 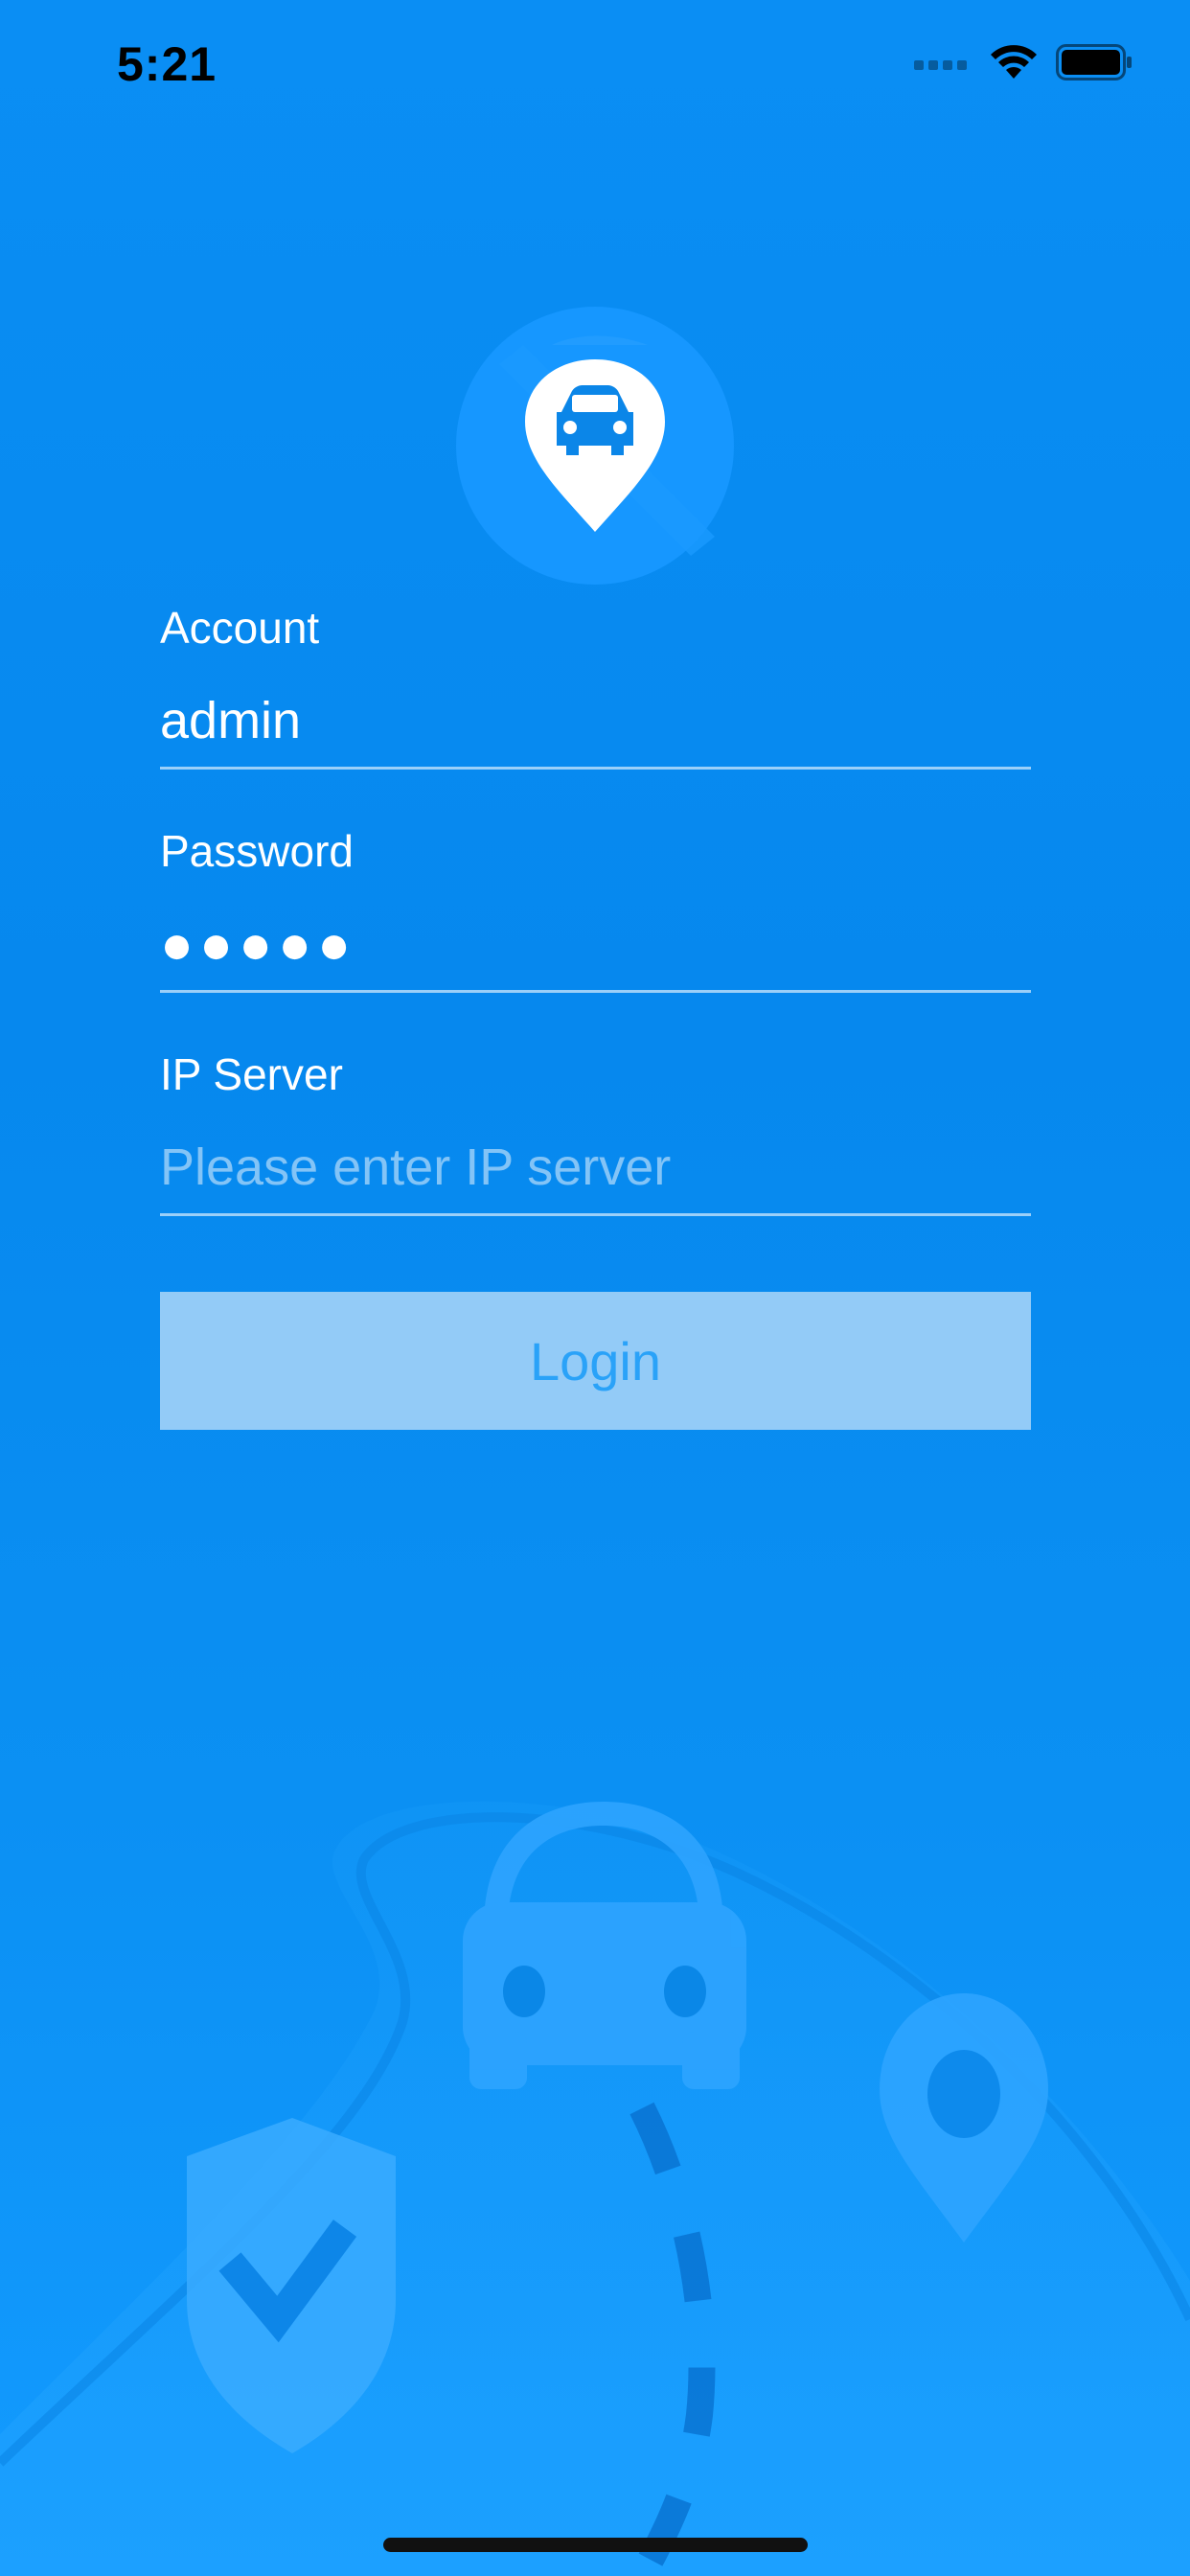 What do you see at coordinates (595, 992) in the screenshot?
I see `password-underline` at bounding box center [595, 992].